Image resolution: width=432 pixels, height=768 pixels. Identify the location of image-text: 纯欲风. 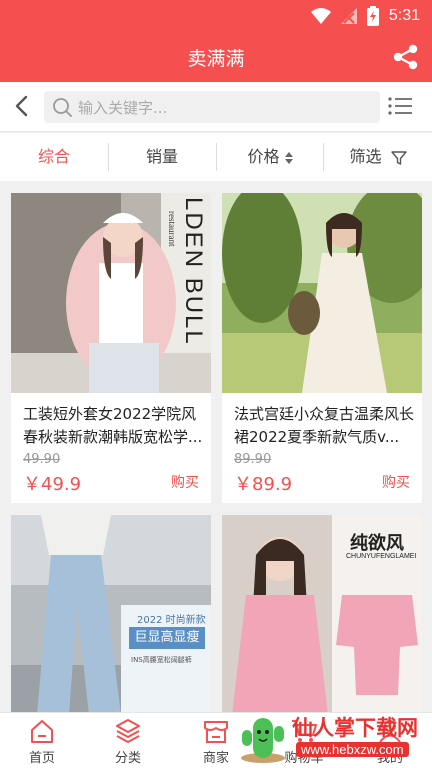
(377, 543).